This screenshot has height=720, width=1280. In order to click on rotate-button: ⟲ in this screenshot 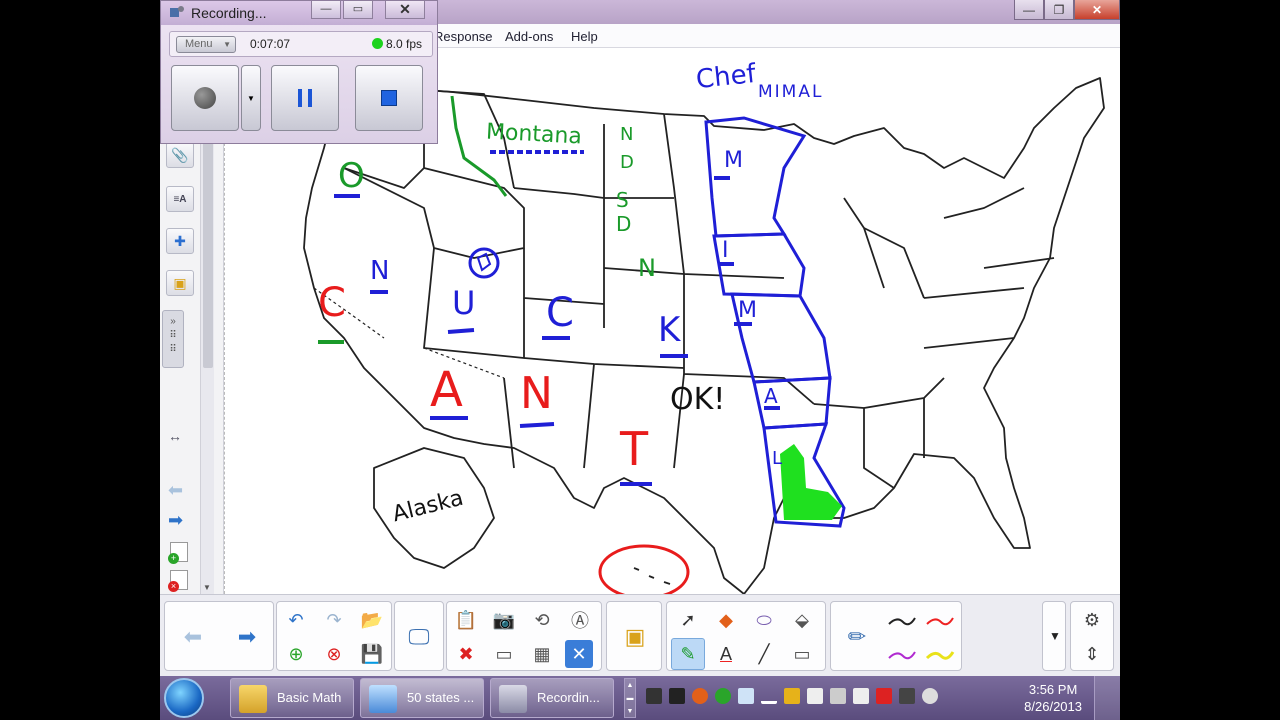, I will do `click(542, 620)`.